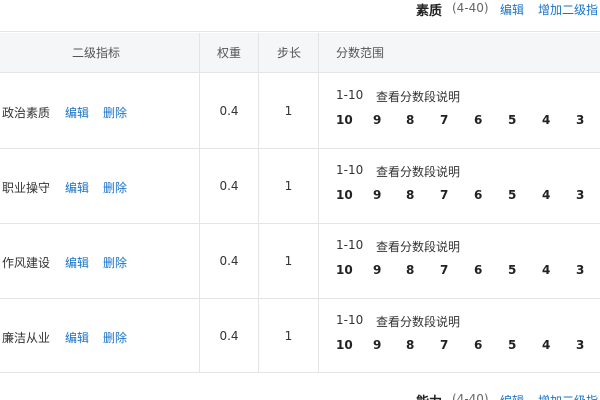 This screenshot has width=600, height=400. Describe the element at coordinates (360, 53) in the screenshot. I see `column-header-score-range: 分数范围` at that location.